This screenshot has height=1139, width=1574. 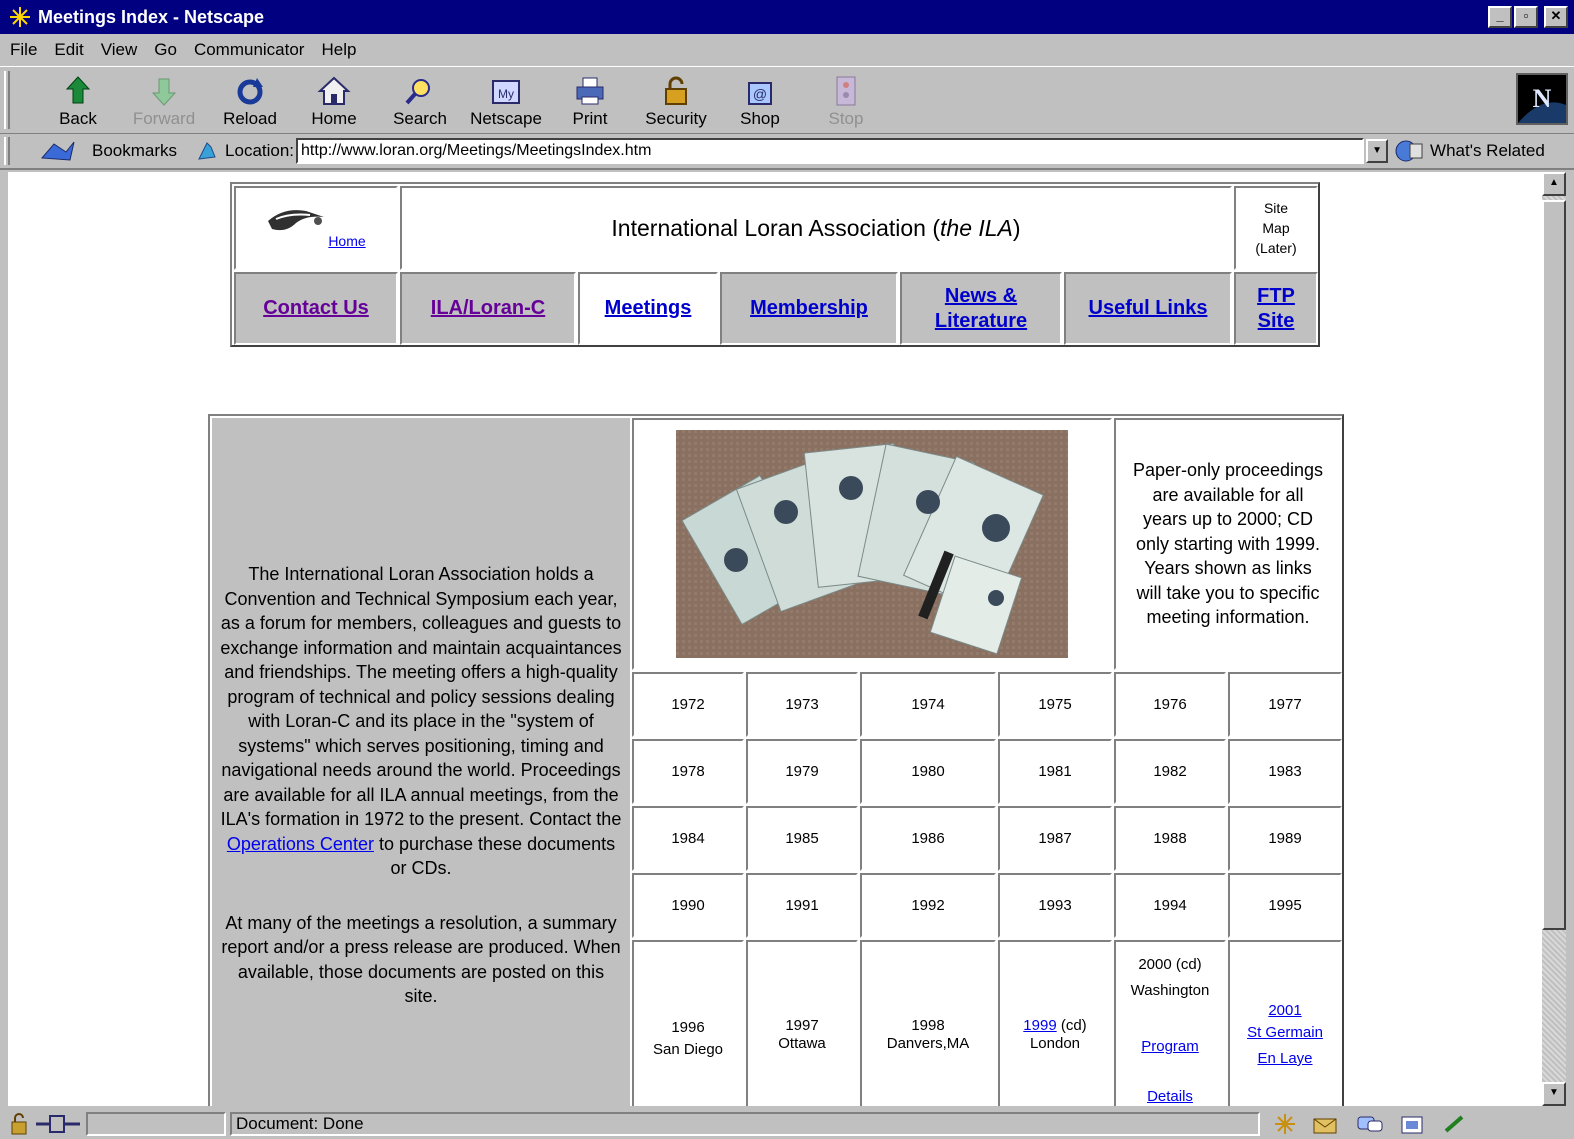 What do you see at coordinates (1500, 17) in the screenshot?
I see `minimize-button: _` at bounding box center [1500, 17].